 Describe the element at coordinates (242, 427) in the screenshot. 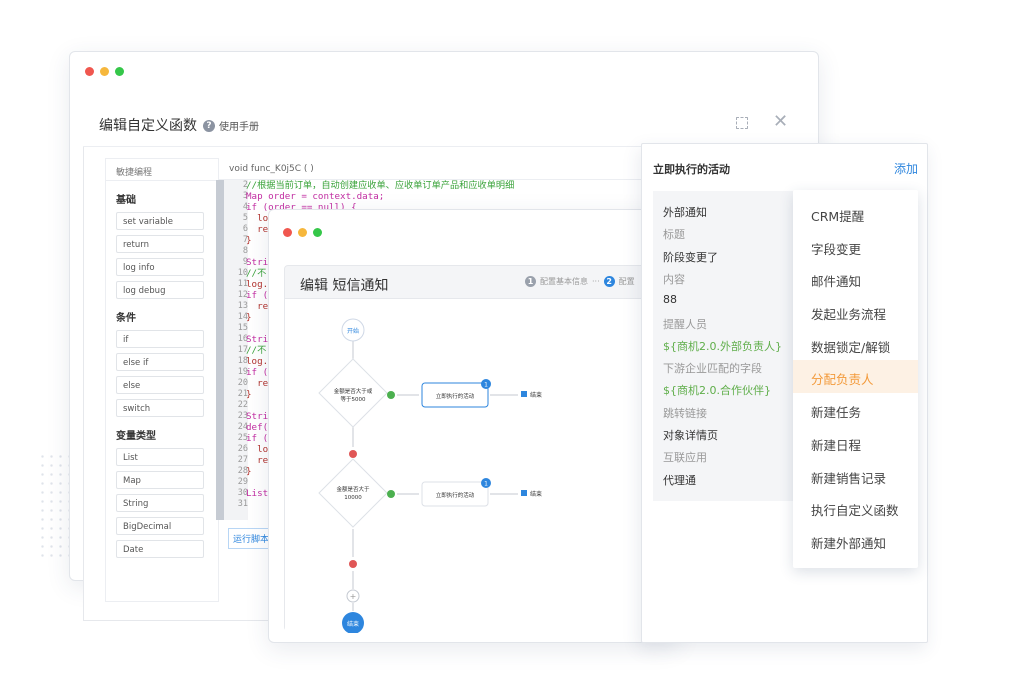

I see `line-number: 24` at that location.